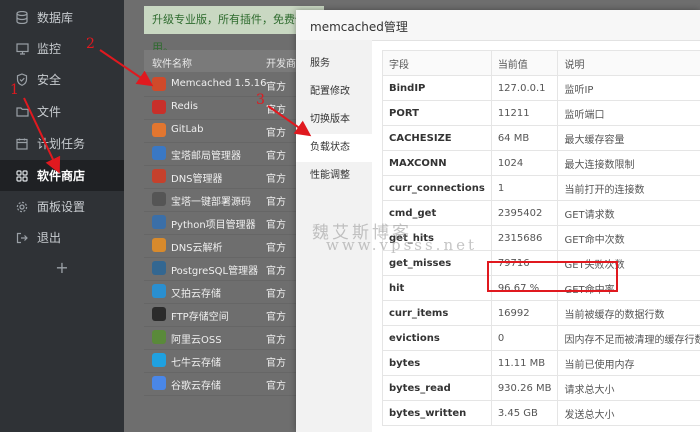 The image size is (700, 432). What do you see at coordinates (524, 88) in the screenshot?
I see `status-value: 127.0.0.1` at bounding box center [524, 88].